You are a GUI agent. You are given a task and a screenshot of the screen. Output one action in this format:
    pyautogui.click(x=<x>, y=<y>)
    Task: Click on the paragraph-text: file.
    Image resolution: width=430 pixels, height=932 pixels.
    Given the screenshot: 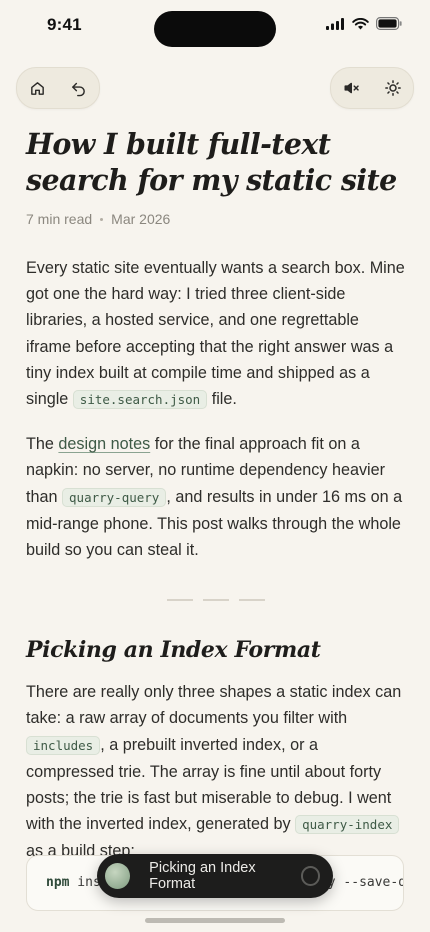 What is the action you would take?
    pyautogui.click(x=222, y=399)
    